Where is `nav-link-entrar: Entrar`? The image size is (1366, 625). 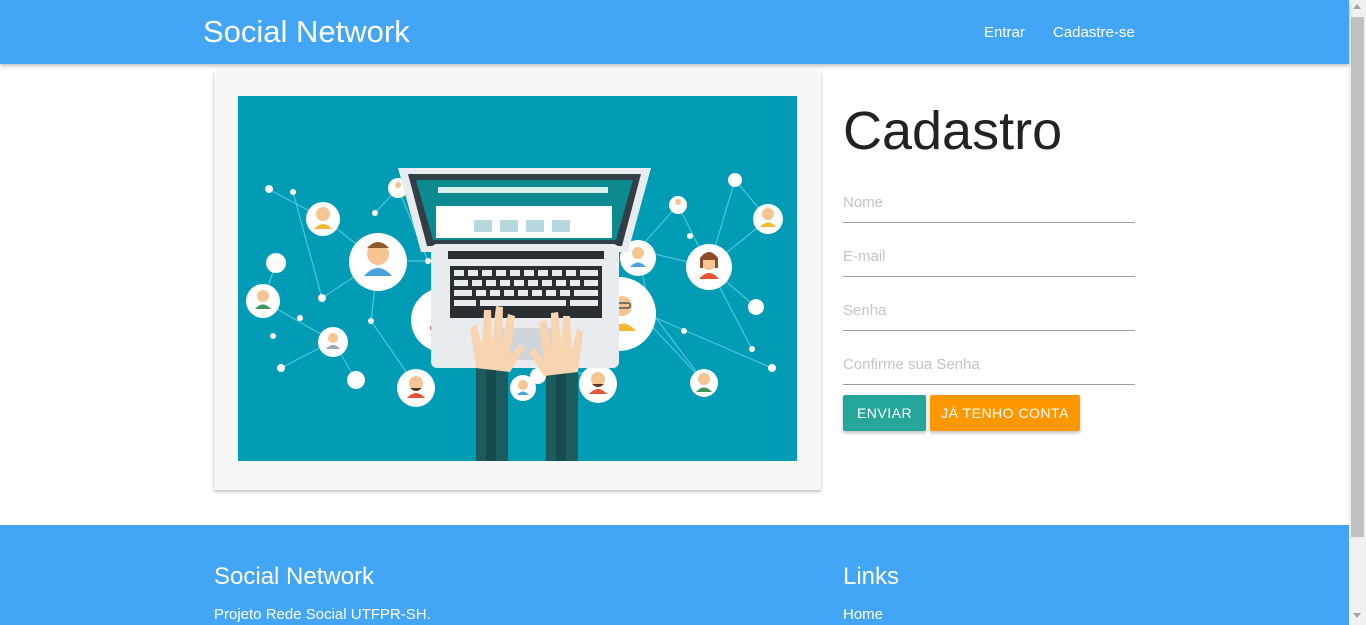
nav-link-entrar: Entrar is located at coordinates (1004, 32).